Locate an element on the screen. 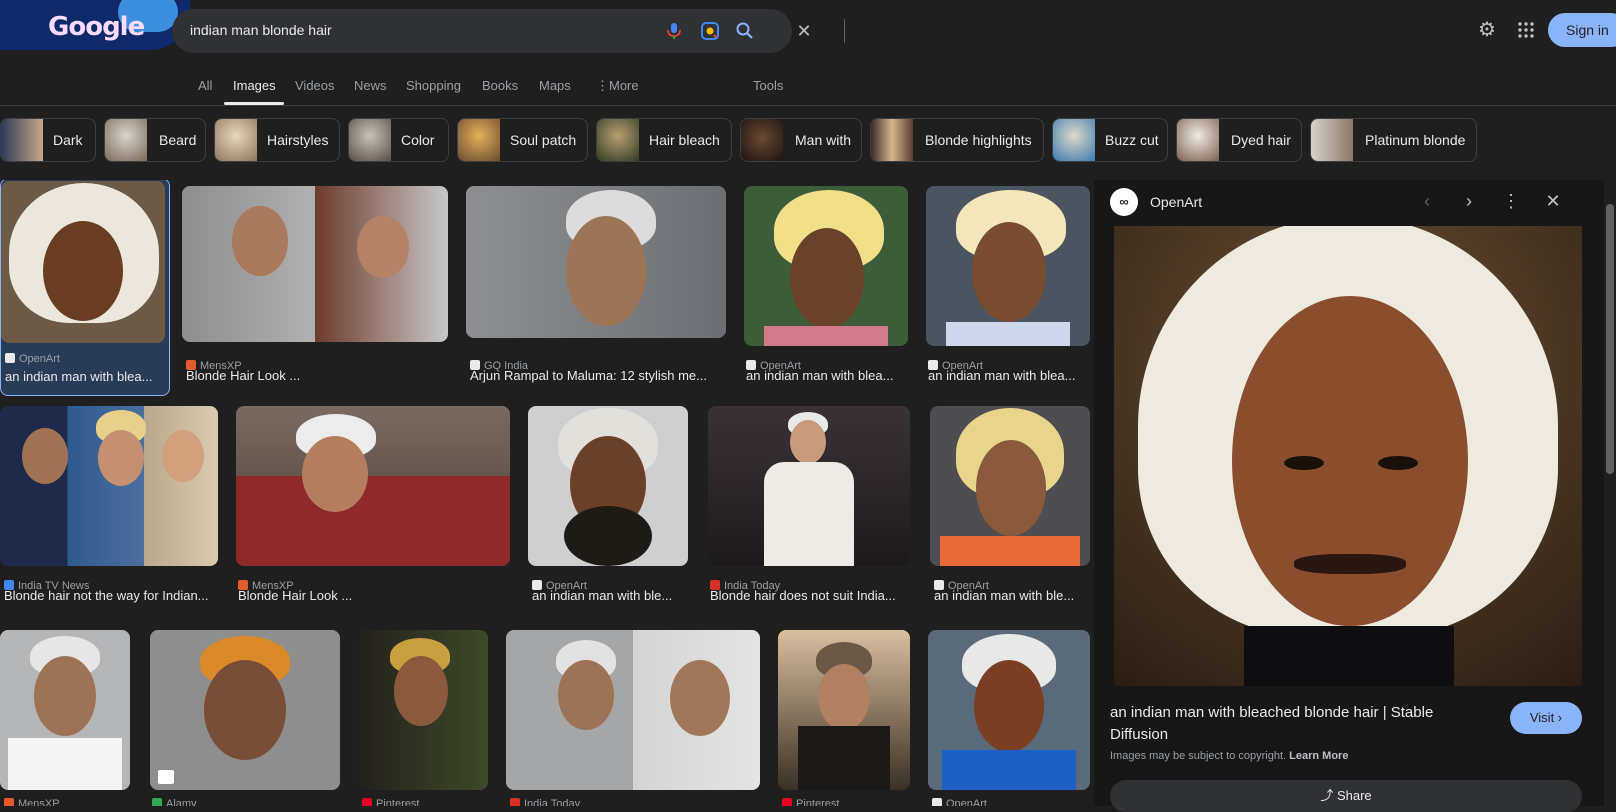 This screenshot has width=1616, height=812. panel-source-name: OpenArt is located at coordinates (1176, 202).